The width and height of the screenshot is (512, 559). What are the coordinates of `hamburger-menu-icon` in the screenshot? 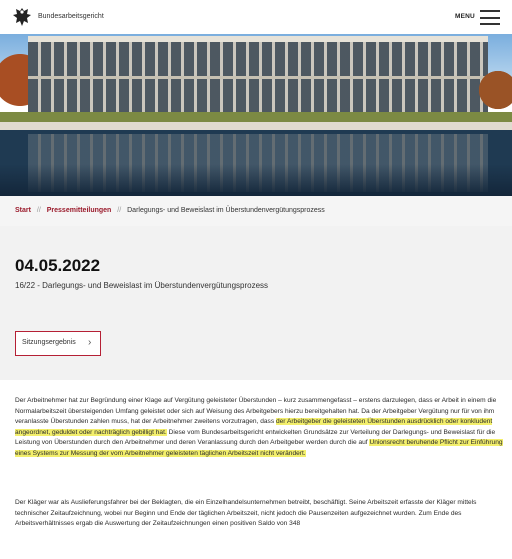 It's located at (490, 17).